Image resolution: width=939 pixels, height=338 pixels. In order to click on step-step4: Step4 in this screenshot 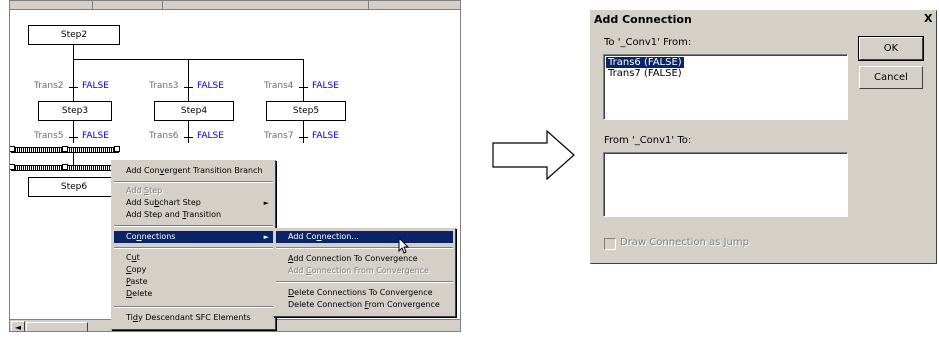, I will do `click(194, 111)`.